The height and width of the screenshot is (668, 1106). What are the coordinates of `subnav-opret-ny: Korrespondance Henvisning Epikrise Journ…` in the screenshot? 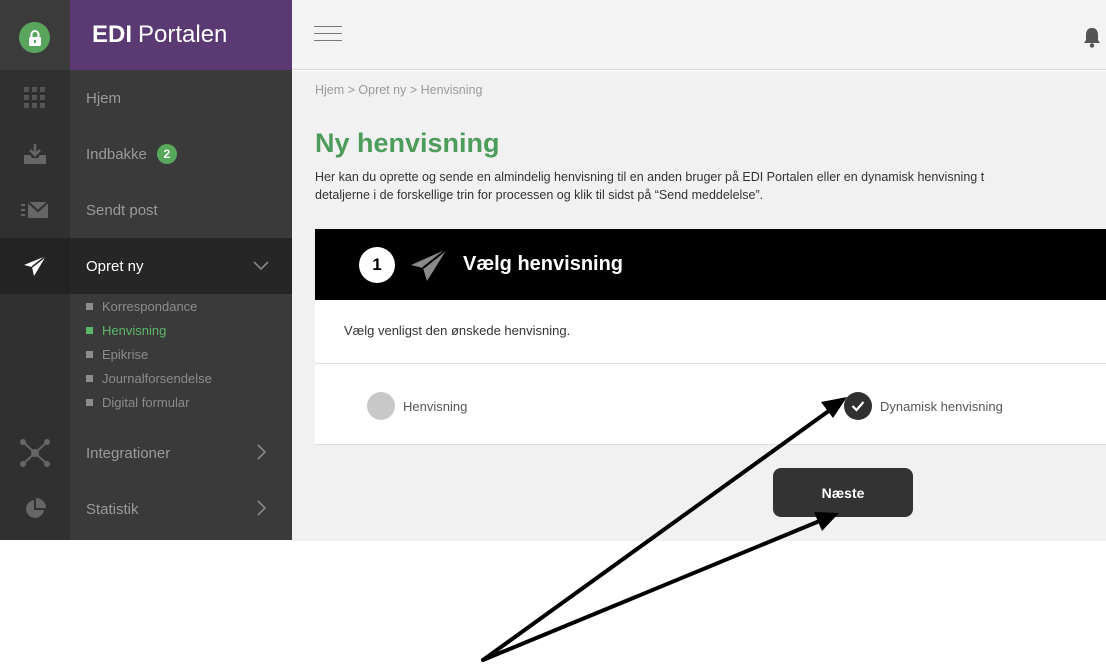 It's located at (186, 354).